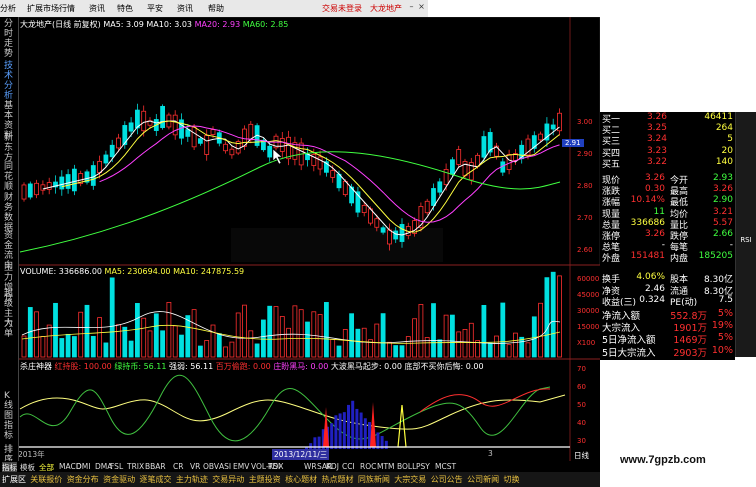  I want to click on capital-flow-row: 大宗流入 1901万 19%, so click(667, 327).